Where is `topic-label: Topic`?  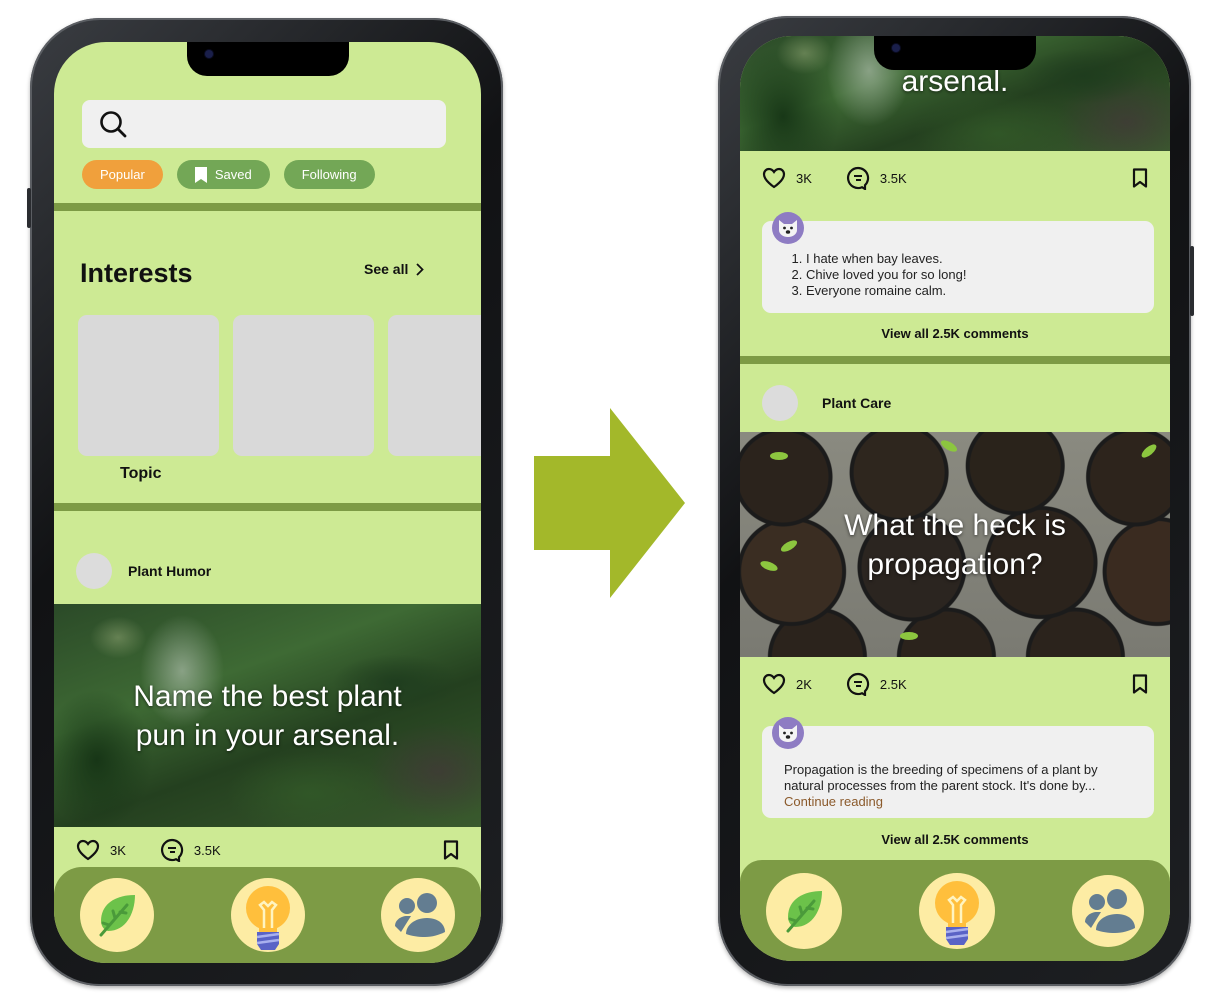 topic-label: Topic is located at coordinates (141, 473).